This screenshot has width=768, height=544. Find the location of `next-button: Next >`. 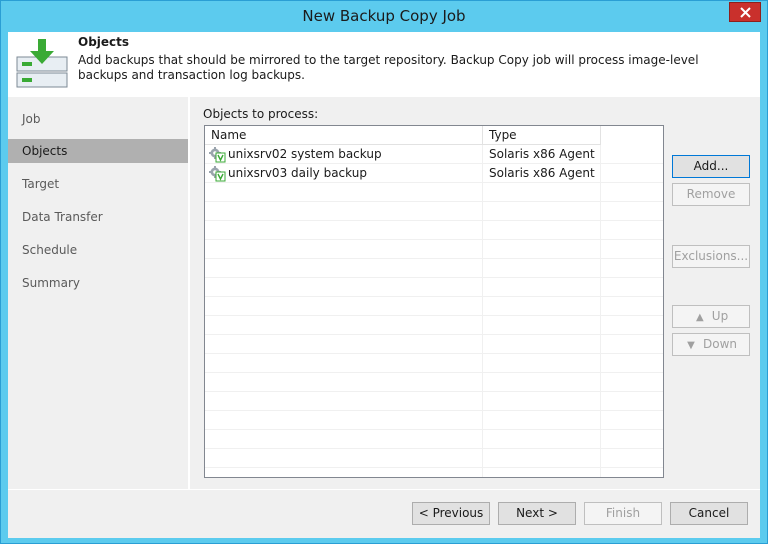

next-button: Next > is located at coordinates (537, 513).